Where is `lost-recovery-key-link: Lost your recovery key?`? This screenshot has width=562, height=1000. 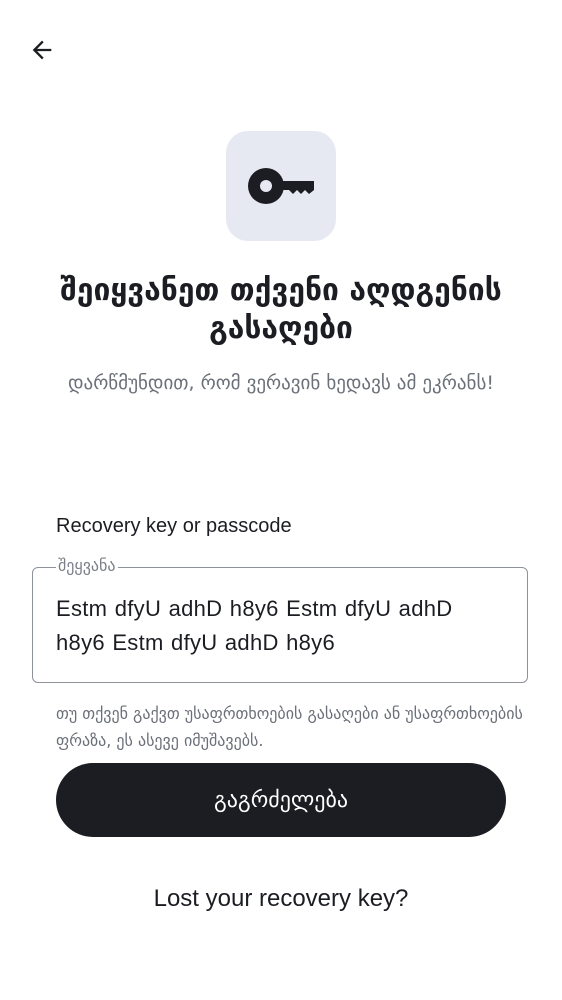 lost-recovery-key-link: Lost your recovery key? is located at coordinates (281, 899).